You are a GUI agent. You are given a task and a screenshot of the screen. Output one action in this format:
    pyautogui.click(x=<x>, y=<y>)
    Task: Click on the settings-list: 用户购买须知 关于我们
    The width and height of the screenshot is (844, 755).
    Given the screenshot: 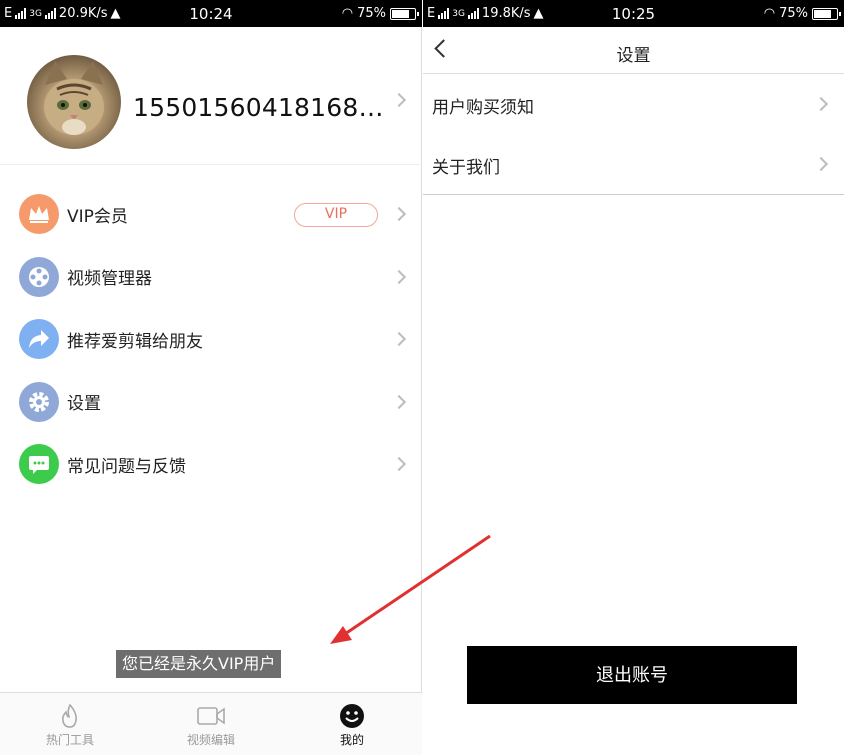 What is the action you would take?
    pyautogui.click(x=633, y=134)
    